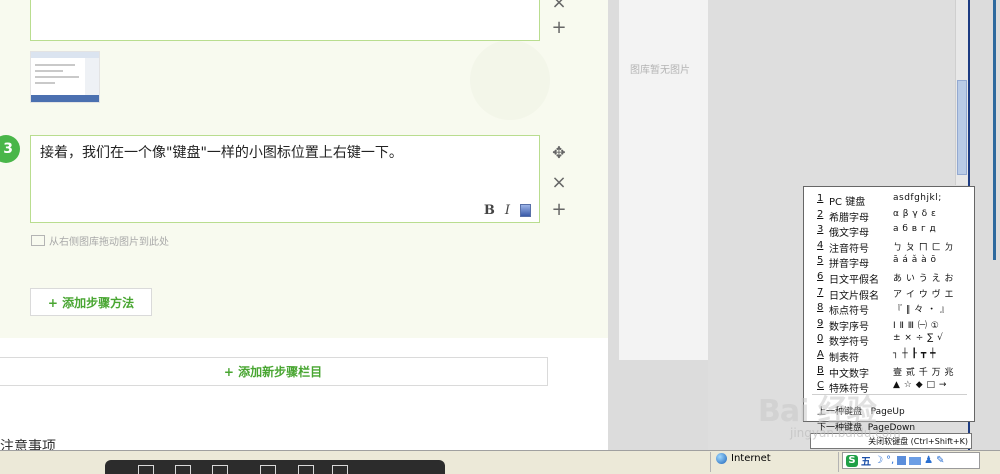  Describe the element at coordinates (921, 310) in the screenshot. I see `menu-item-sample: 『 ‖ 々 ・ 』` at that location.